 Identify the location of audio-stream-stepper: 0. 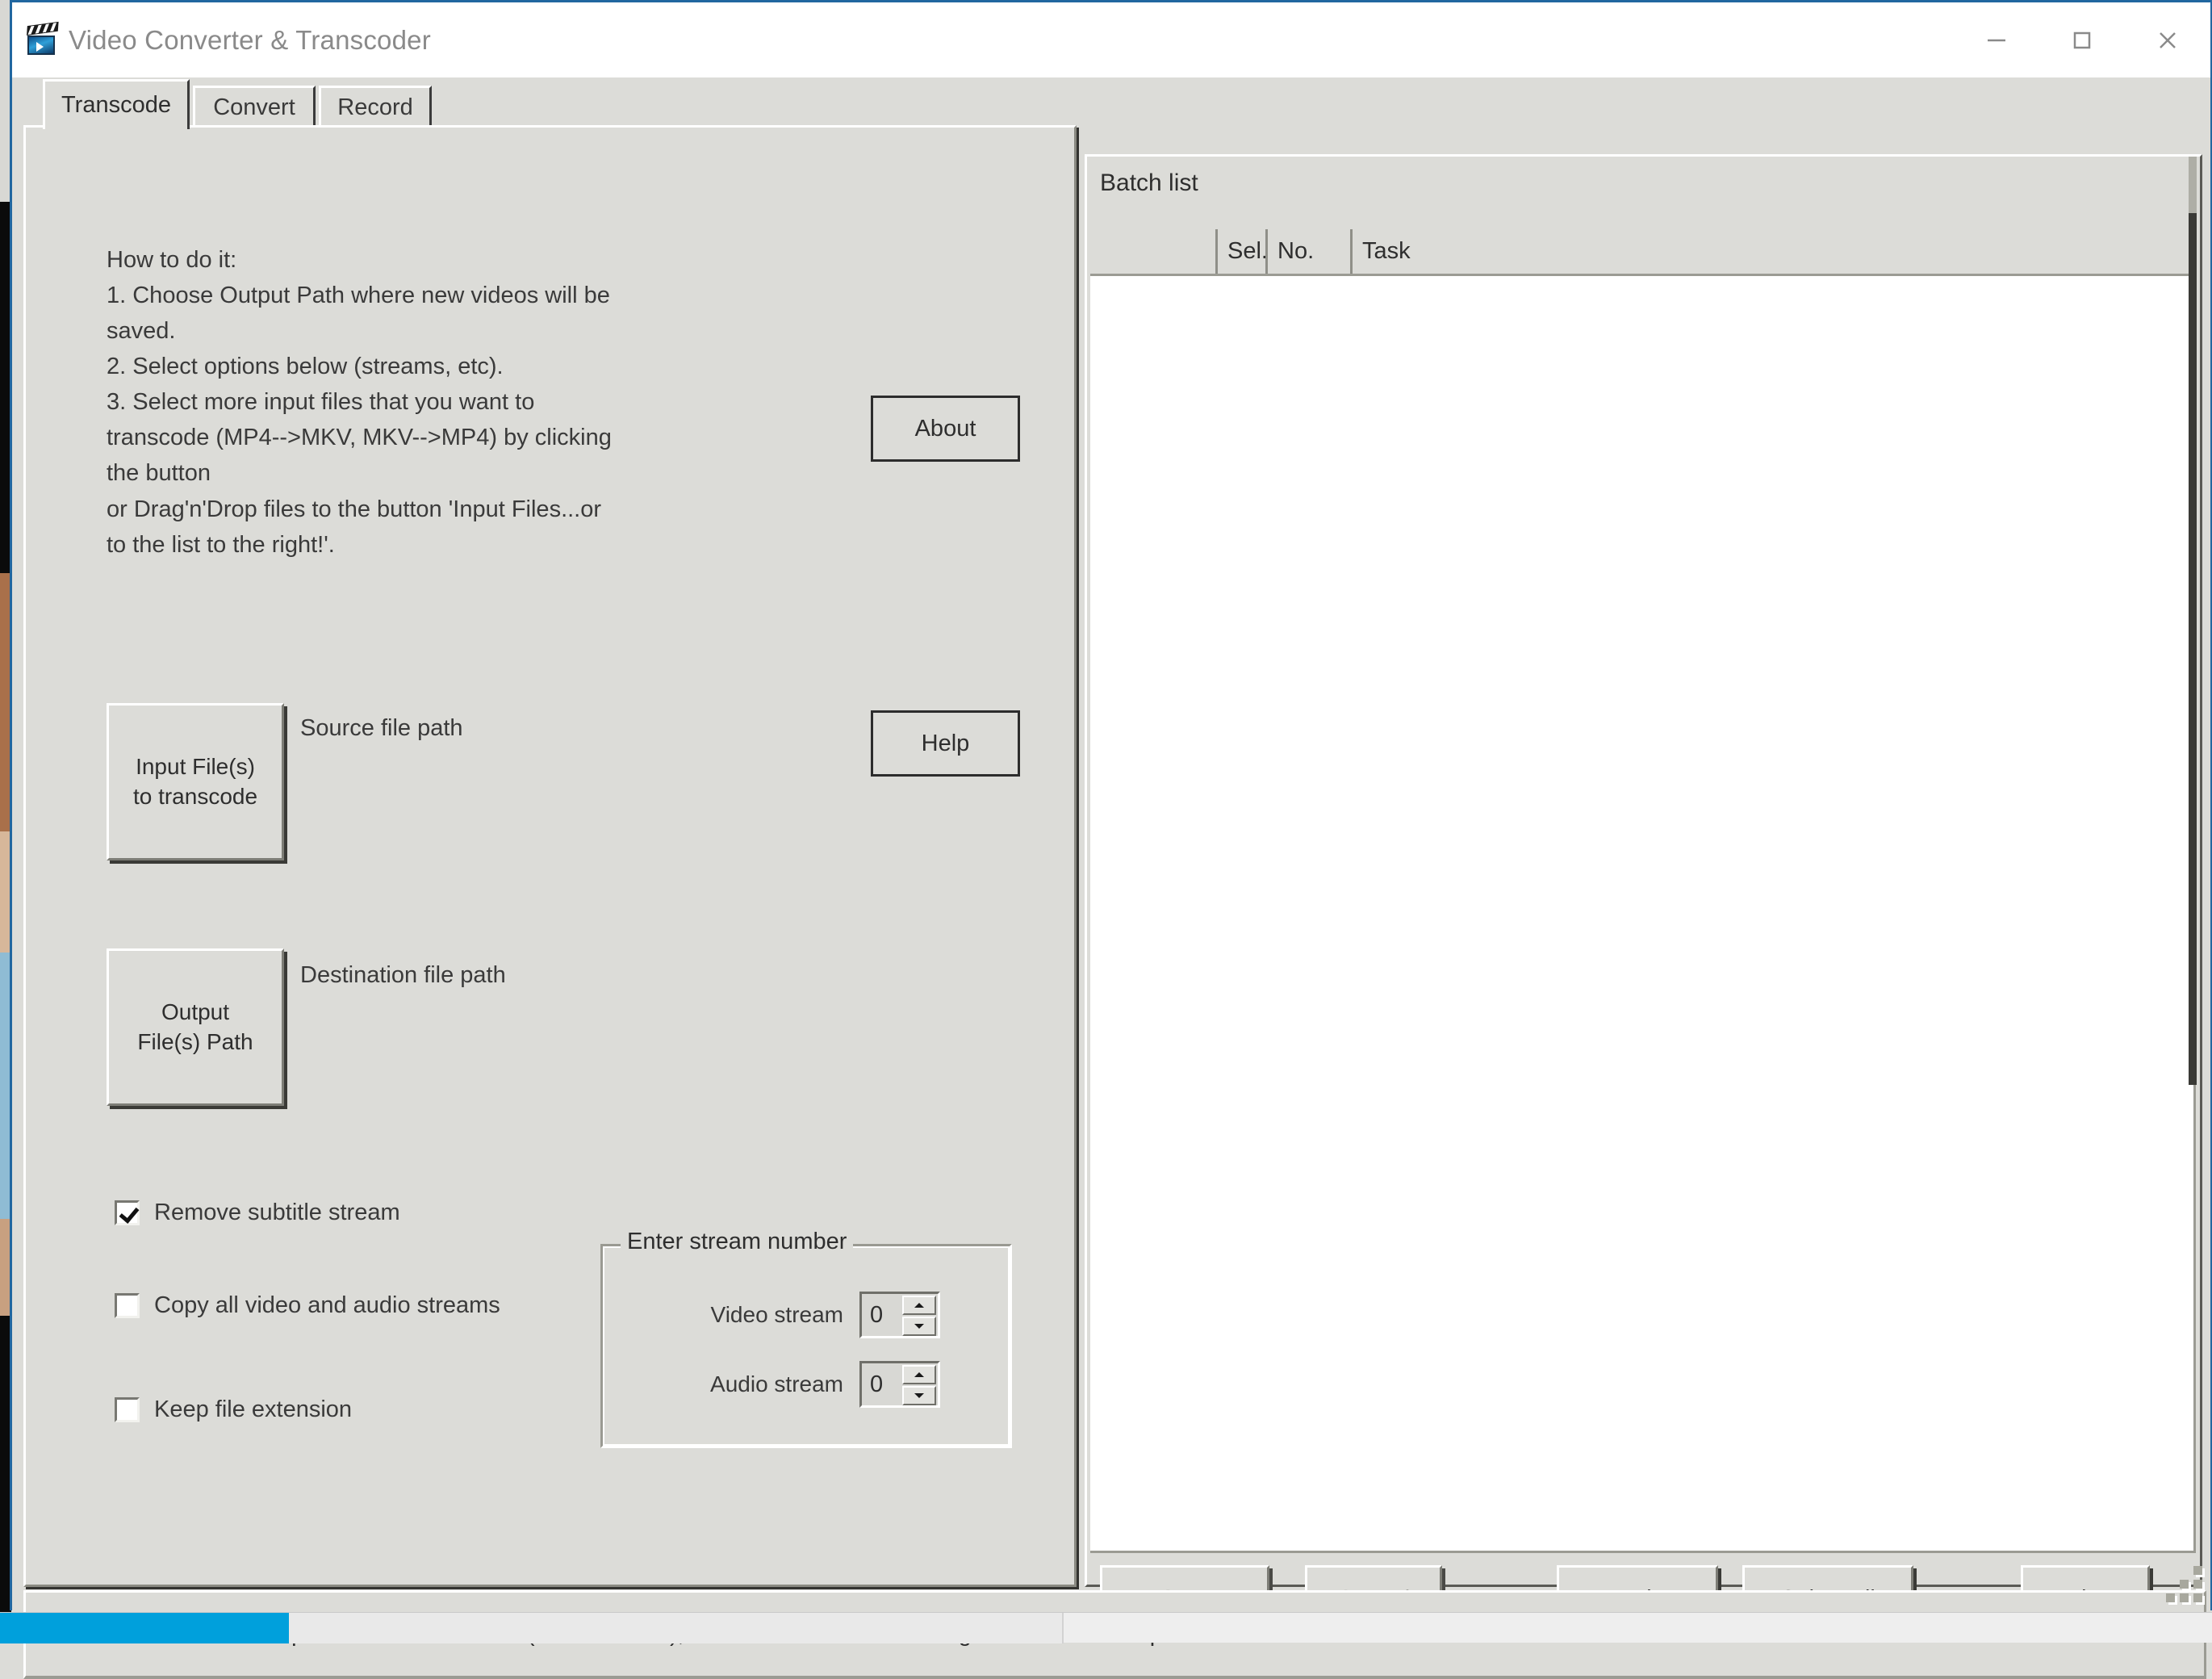
(899, 1384).